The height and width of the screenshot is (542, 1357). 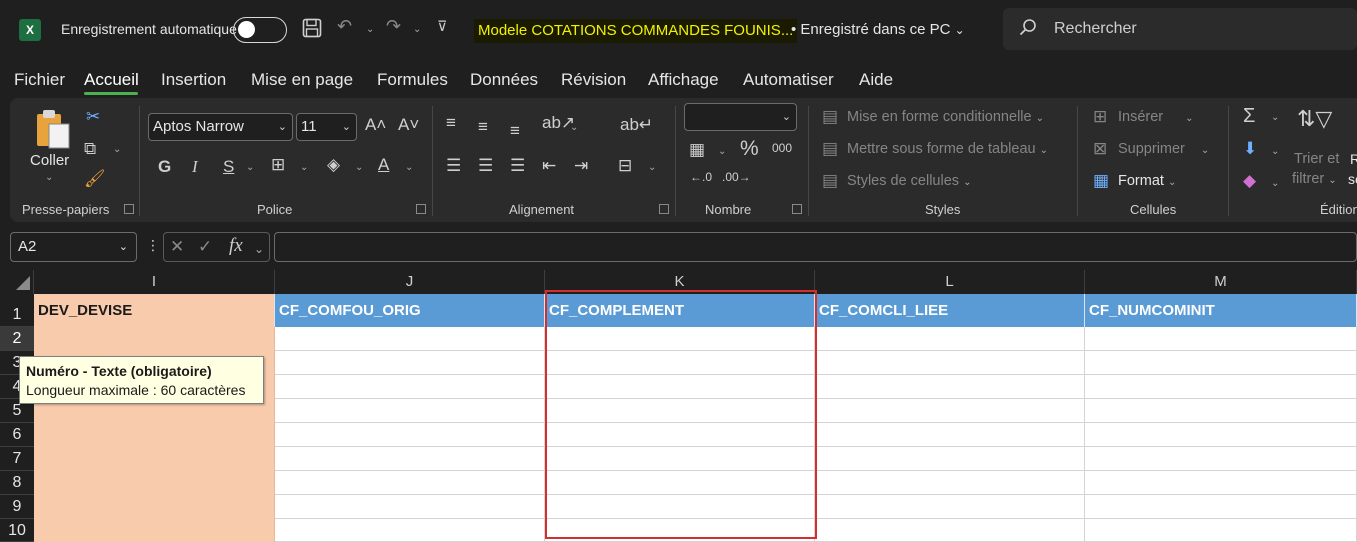 I want to click on header-cell-l1: CF_COMCLI_LIEE, so click(x=950, y=310).